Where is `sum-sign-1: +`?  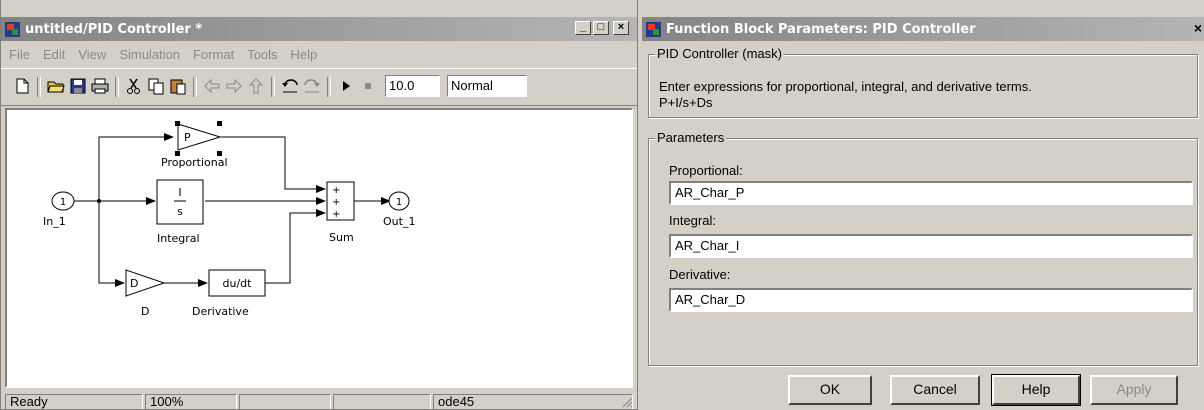 sum-sign-1: + is located at coordinates (336, 190).